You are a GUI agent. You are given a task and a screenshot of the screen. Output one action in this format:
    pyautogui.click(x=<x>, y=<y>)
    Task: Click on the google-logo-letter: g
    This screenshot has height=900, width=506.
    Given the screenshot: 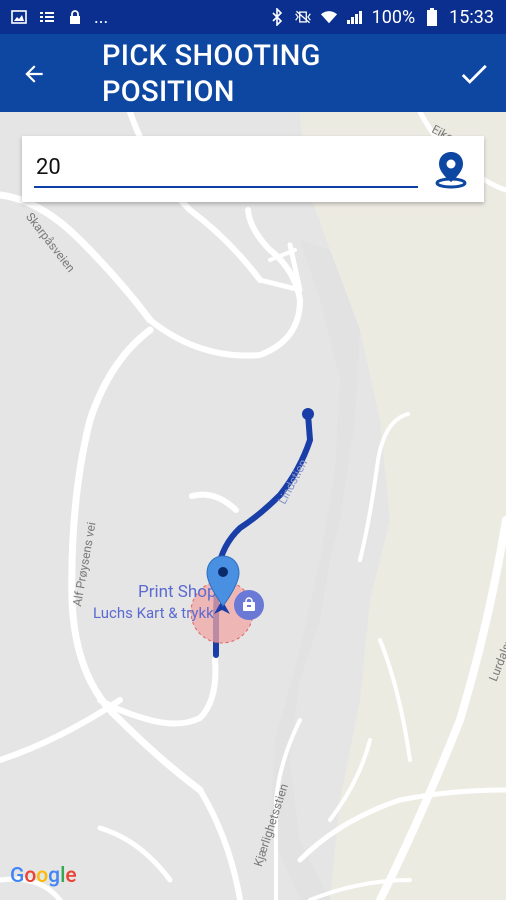 What is the action you would take?
    pyautogui.click(x=54, y=876)
    